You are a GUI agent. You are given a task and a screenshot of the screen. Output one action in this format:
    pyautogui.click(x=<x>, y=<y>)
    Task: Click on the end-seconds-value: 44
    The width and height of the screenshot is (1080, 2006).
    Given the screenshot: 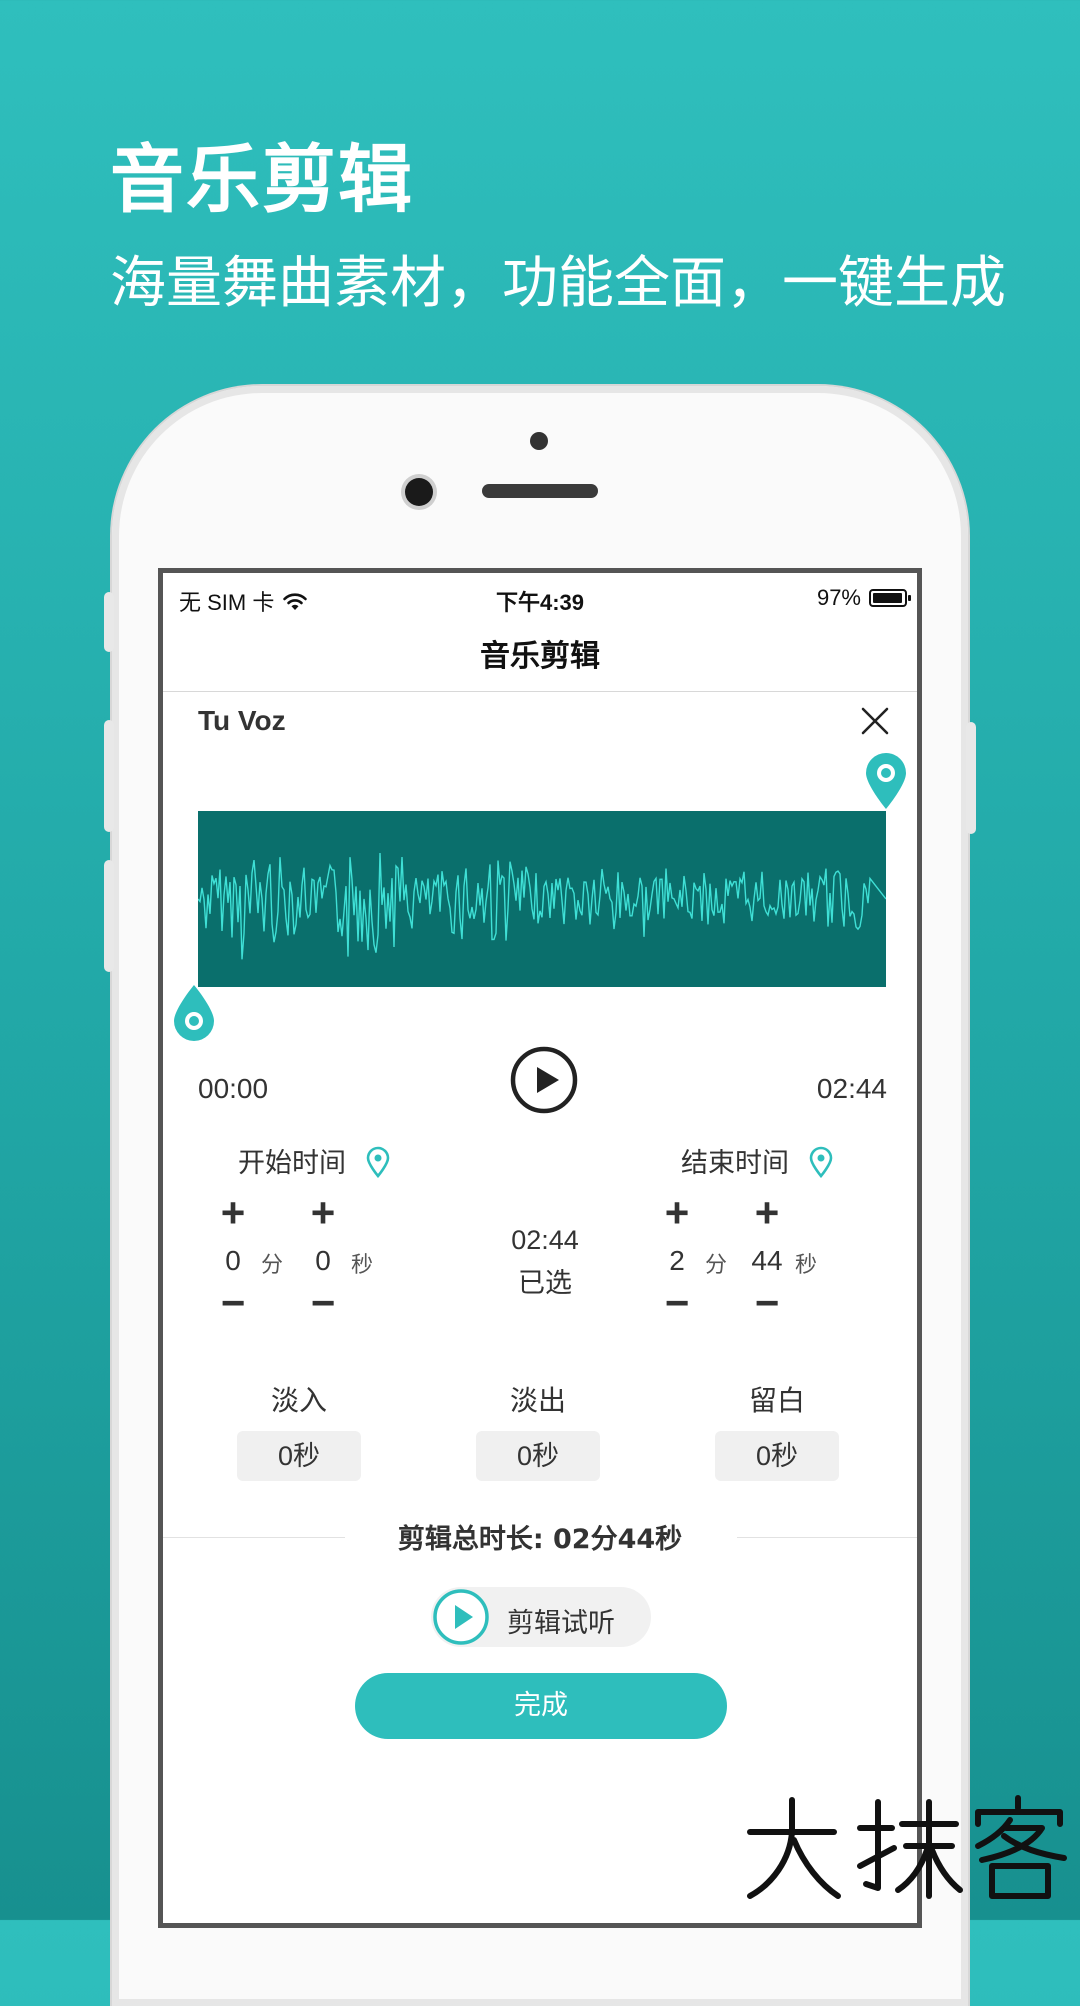 What is the action you would take?
    pyautogui.click(x=767, y=1260)
    